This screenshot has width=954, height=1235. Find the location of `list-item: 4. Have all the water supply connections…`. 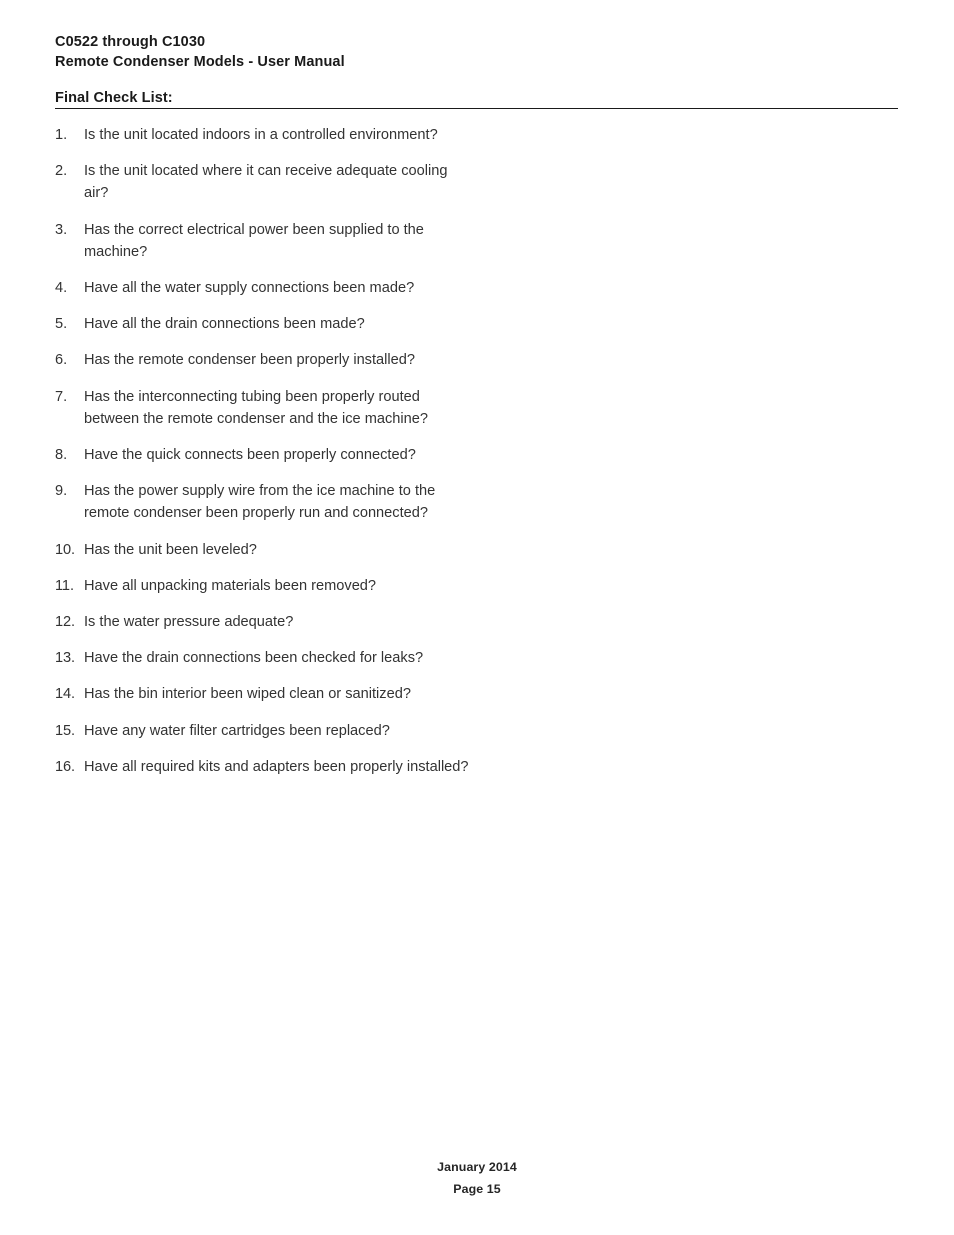

list-item: 4. Have all the water supply connections… is located at coordinates (270, 288).